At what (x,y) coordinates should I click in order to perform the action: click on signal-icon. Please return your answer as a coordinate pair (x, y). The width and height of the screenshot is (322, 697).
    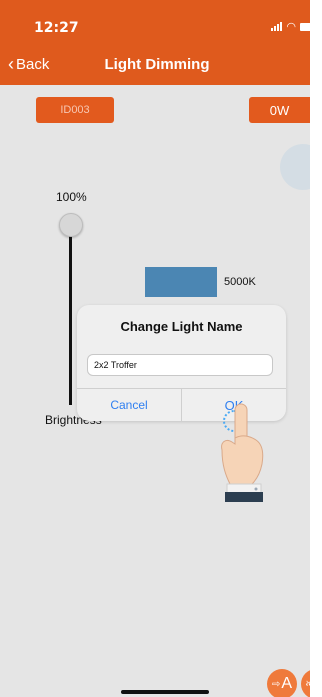
    Looking at the image, I should click on (277, 26).